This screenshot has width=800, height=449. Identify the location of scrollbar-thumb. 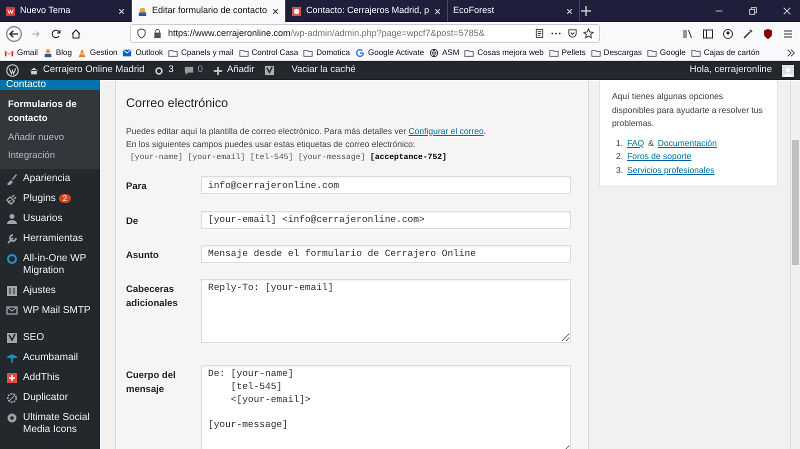
(795, 202).